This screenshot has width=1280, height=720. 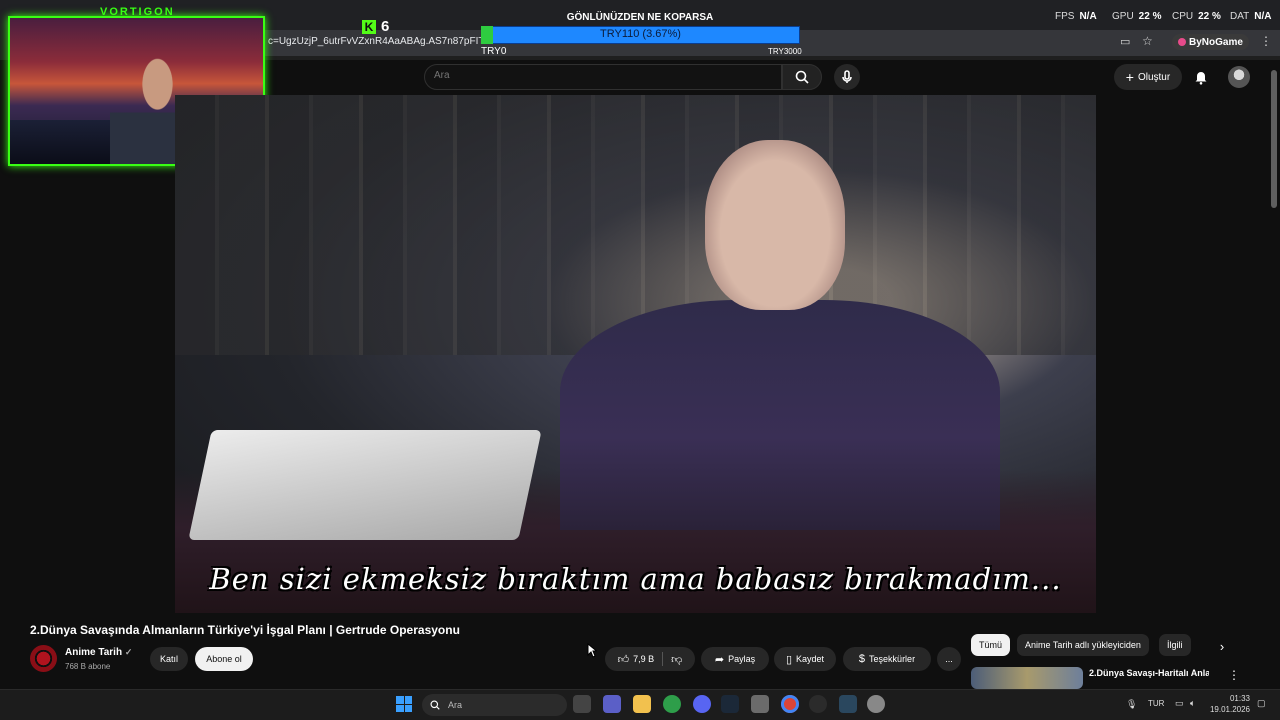 What do you see at coordinates (892, 659) in the screenshot?
I see `thanks-label: Teşekkürler` at bounding box center [892, 659].